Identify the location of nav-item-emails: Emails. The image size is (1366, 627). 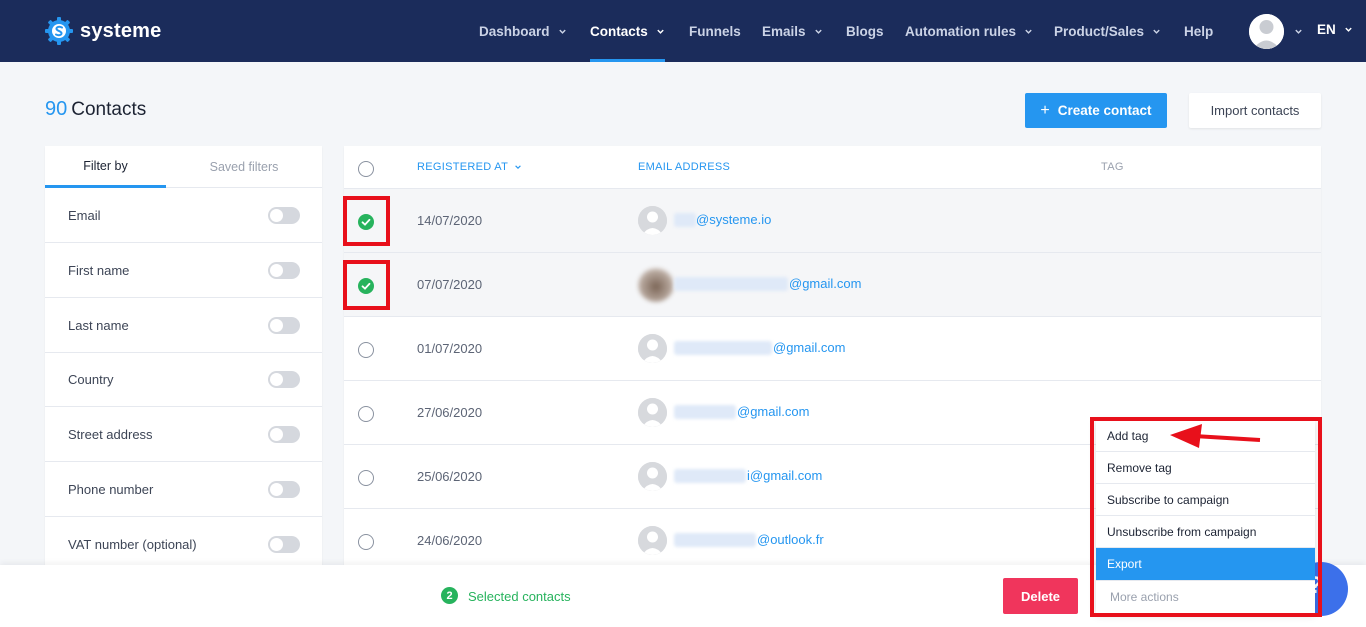
(792, 31).